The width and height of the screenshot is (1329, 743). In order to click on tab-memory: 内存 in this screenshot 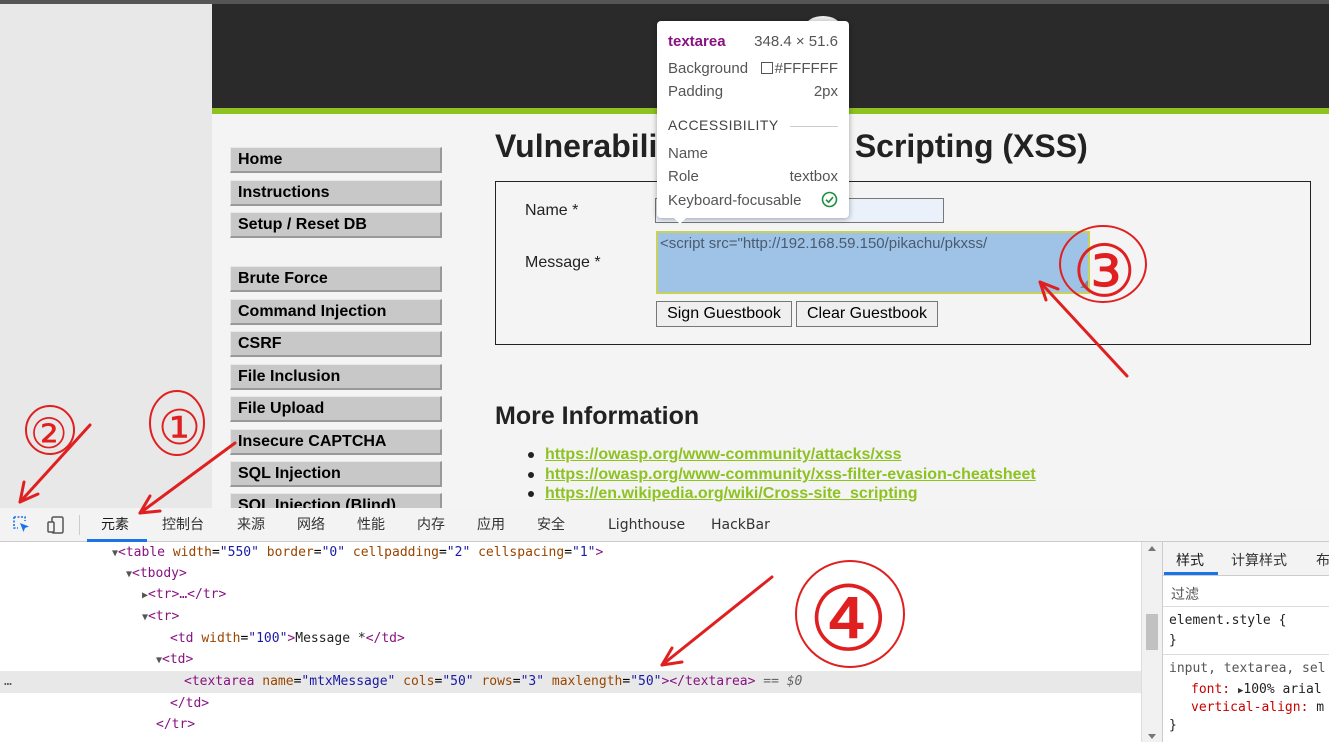, I will do `click(431, 525)`.